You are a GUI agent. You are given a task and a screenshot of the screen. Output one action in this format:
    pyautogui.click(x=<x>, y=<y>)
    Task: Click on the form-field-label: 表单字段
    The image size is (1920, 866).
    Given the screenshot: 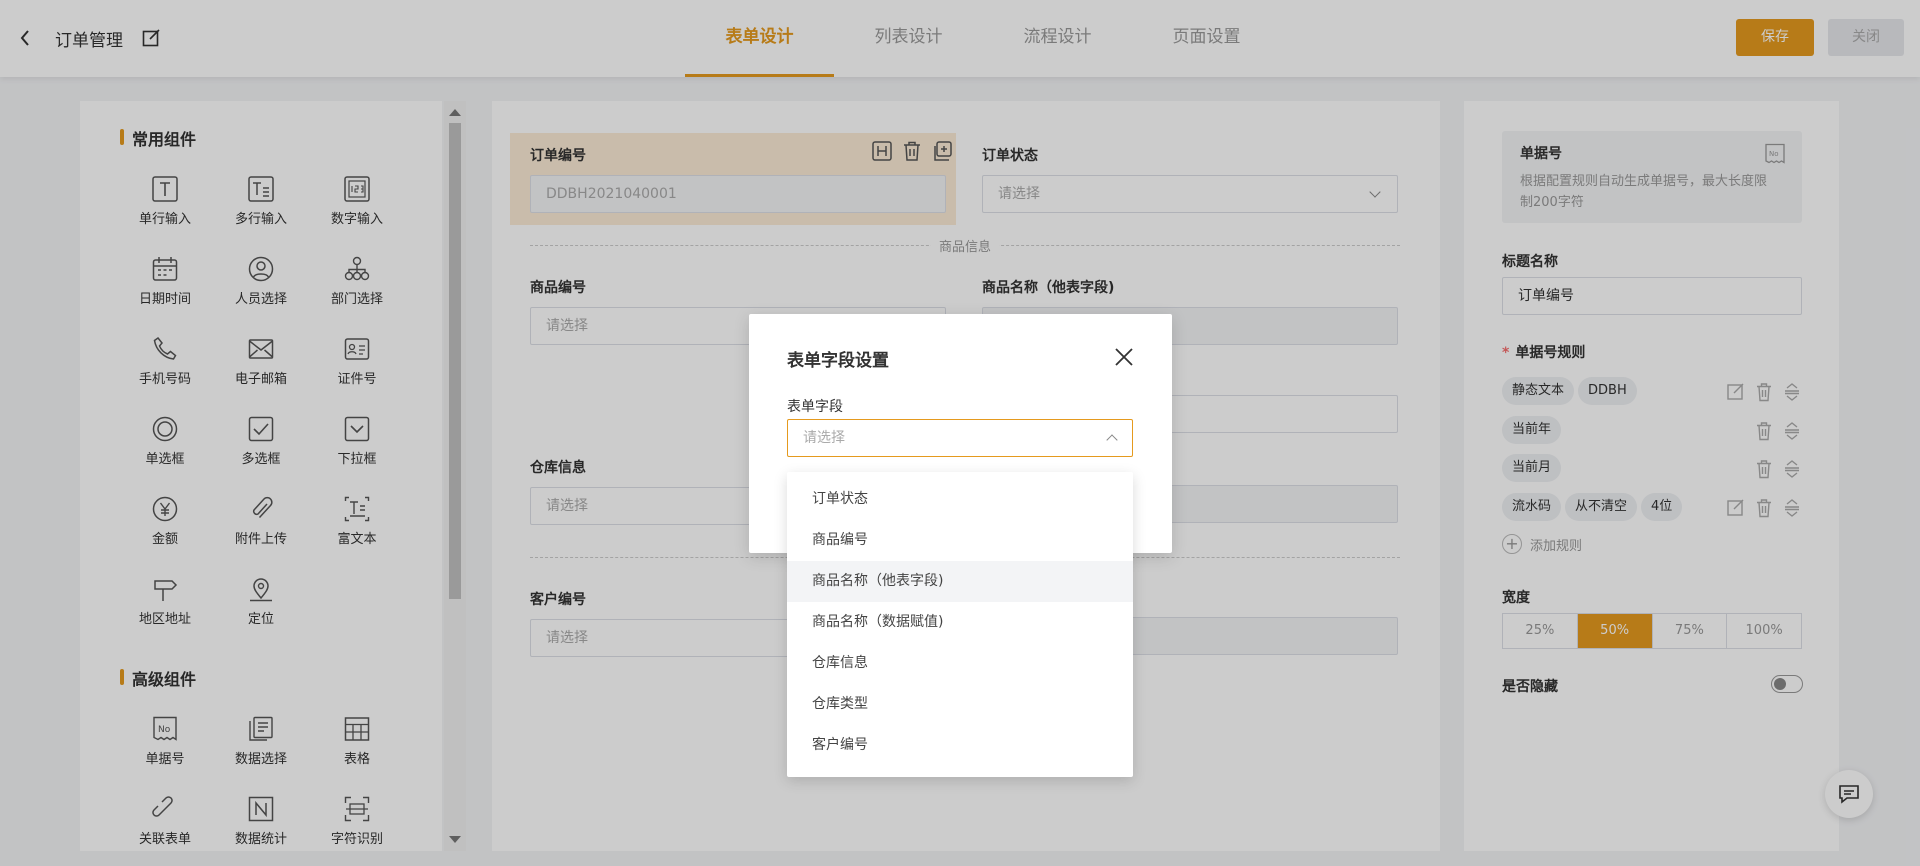 What is the action you would take?
    pyautogui.click(x=815, y=407)
    